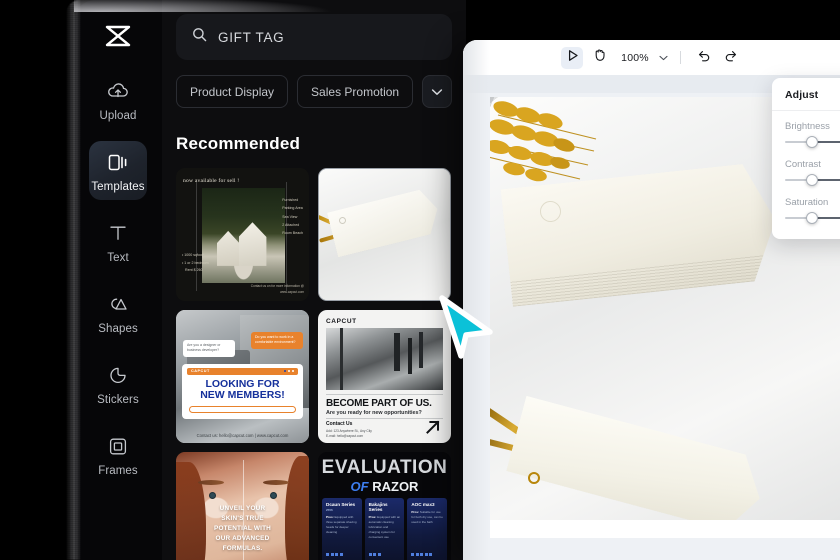 The width and height of the screenshot is (840, 560). Describe the element at coordinates (118, 116) in the screenshot. I see `sidebar-item-label: Upload` at that location.